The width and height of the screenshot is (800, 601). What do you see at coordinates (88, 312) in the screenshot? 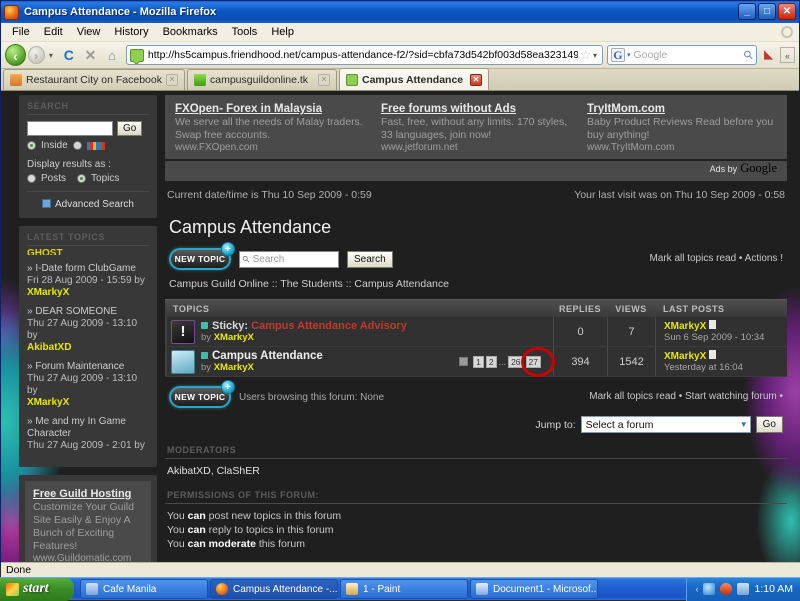
I see `latest-topic-title: » DEAR SOMEONE` at bounding box center [88, 312].